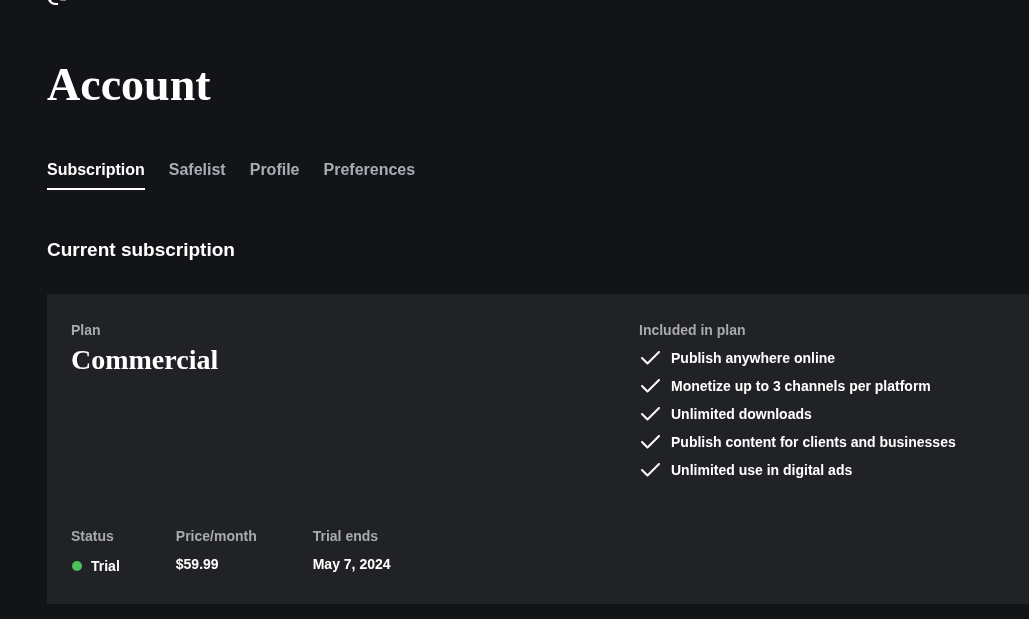 This screenshot has width=1029, height=619. What do you see at coordinates (813, 442) in the screenshot?
I see `feature-text: Publish content for clients and businesses` at bounding box center [813, 442].